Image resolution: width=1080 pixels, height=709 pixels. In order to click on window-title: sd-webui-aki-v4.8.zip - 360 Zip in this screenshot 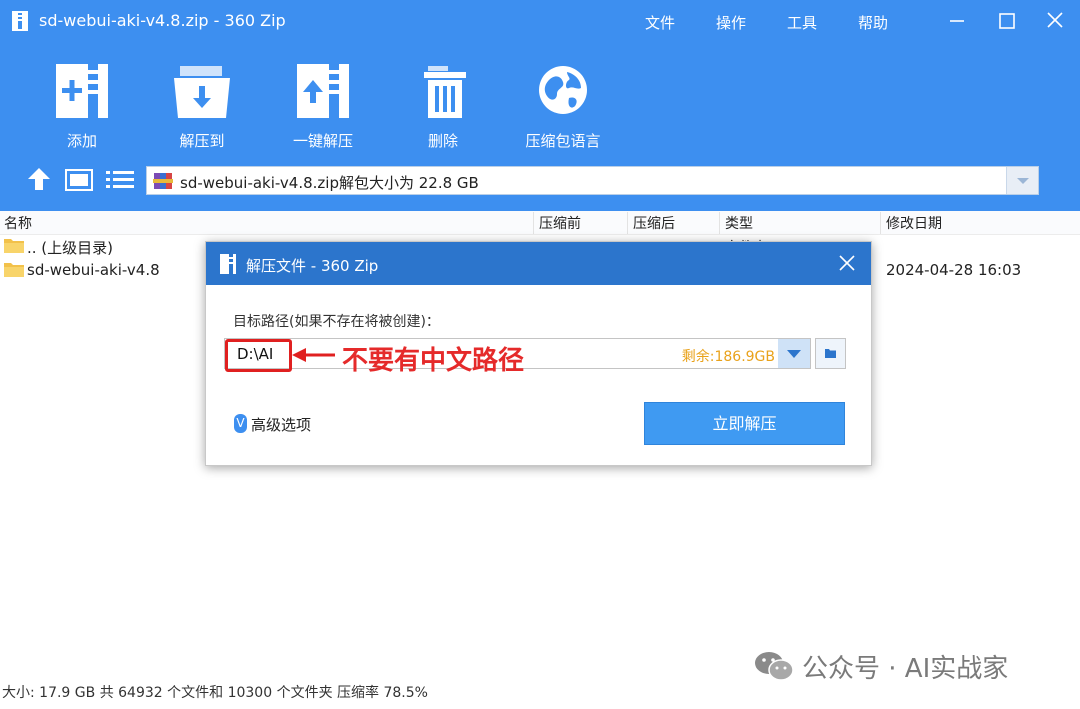, I will do `click(162, 20)`.